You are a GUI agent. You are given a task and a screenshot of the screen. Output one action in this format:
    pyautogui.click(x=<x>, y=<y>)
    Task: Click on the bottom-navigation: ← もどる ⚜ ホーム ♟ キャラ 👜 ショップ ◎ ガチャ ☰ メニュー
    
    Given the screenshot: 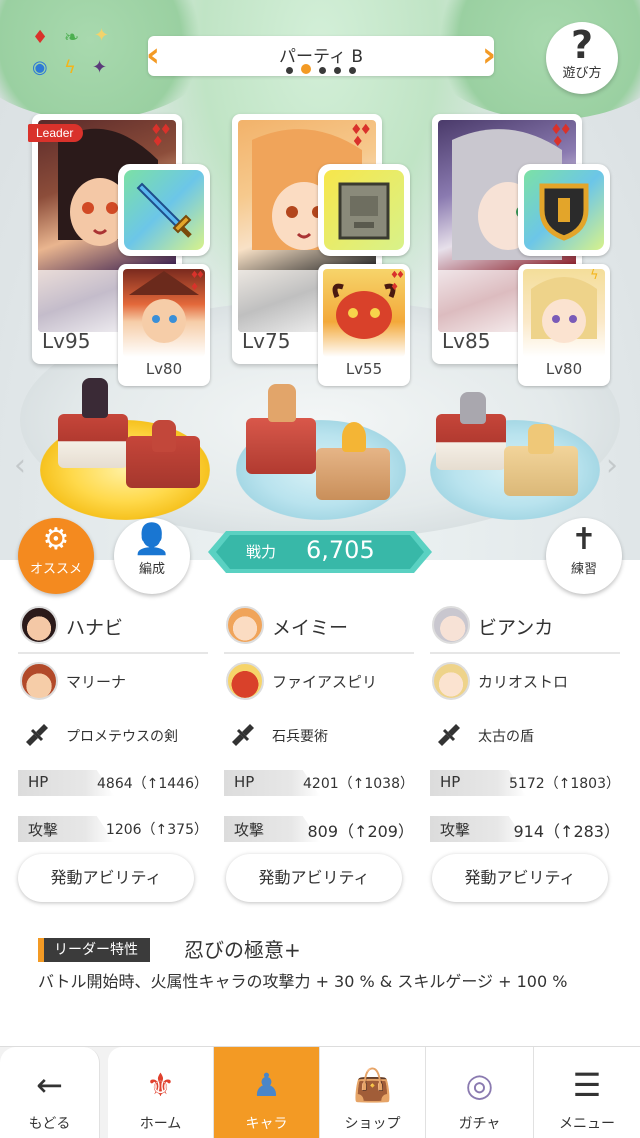 What is the action you would take?
    pyautogui.click(x=320, y=1092)
    